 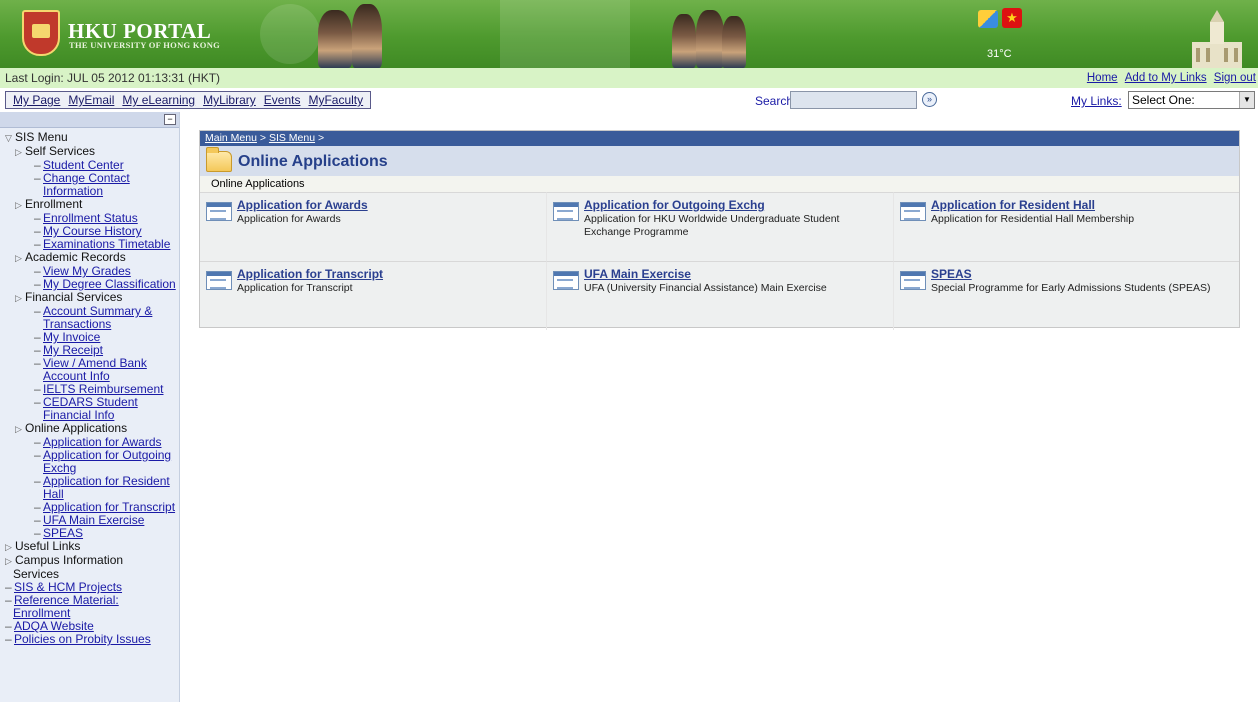 What do you see at coordinates (1082, 274) in the screenshot?
I see `application-link: SPEAS` at bounding box center [1082, 274].